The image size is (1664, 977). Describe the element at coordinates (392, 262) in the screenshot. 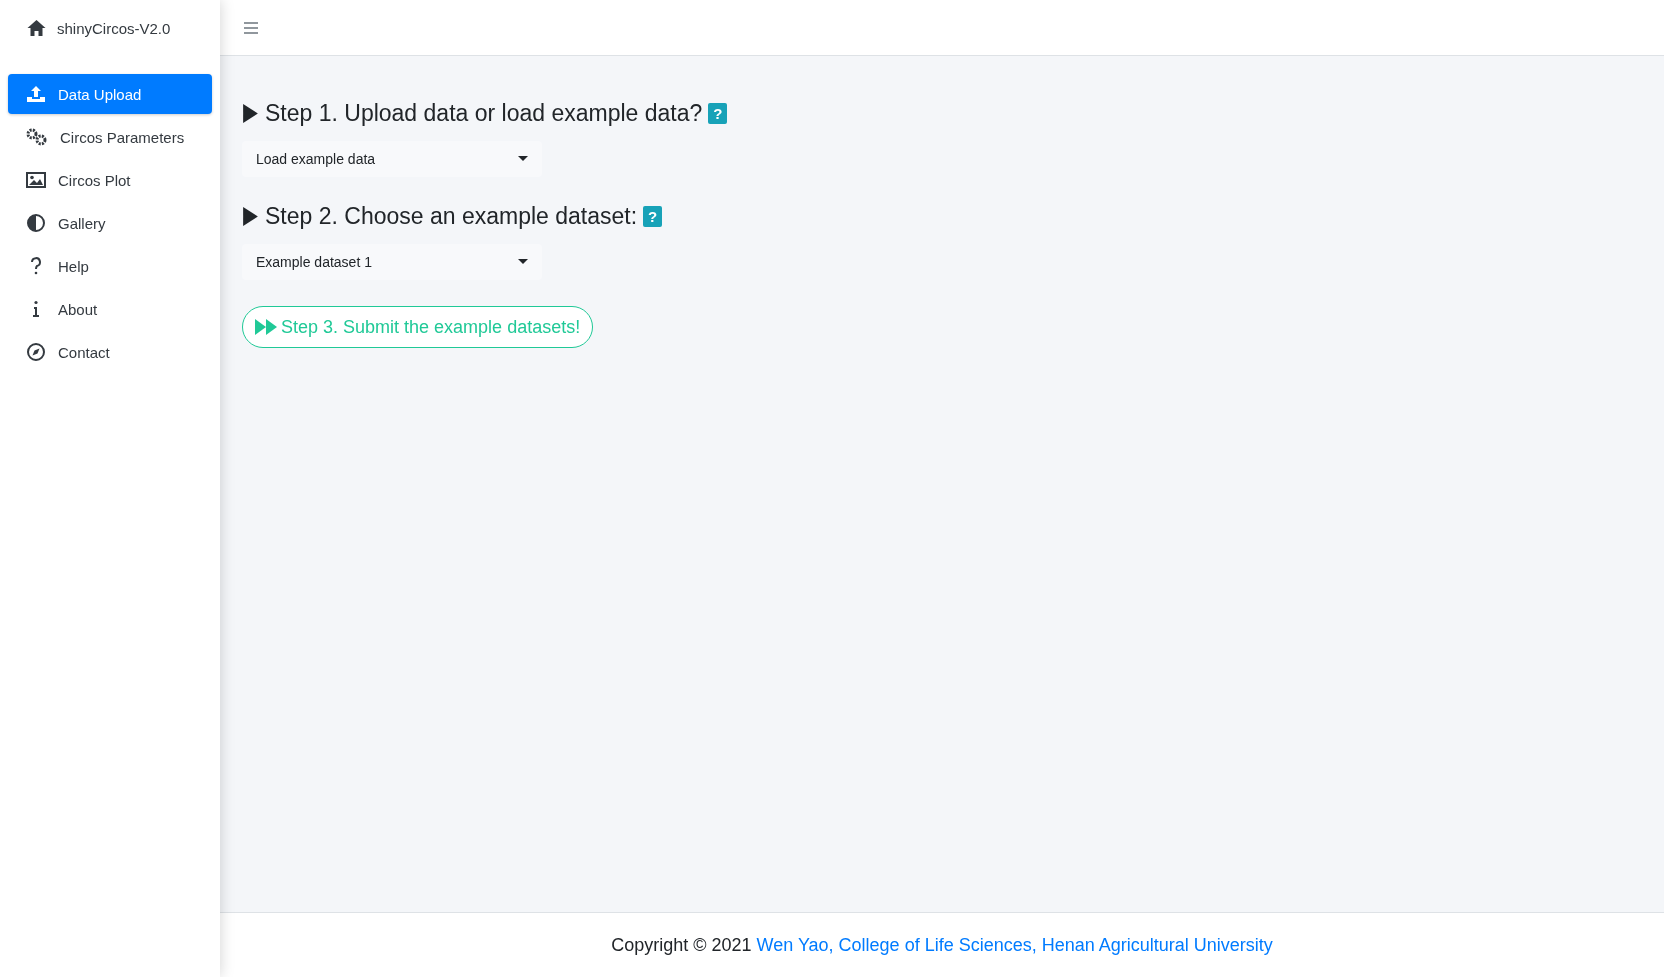

I see `dropdown-field: Example dataset 1` at that location.